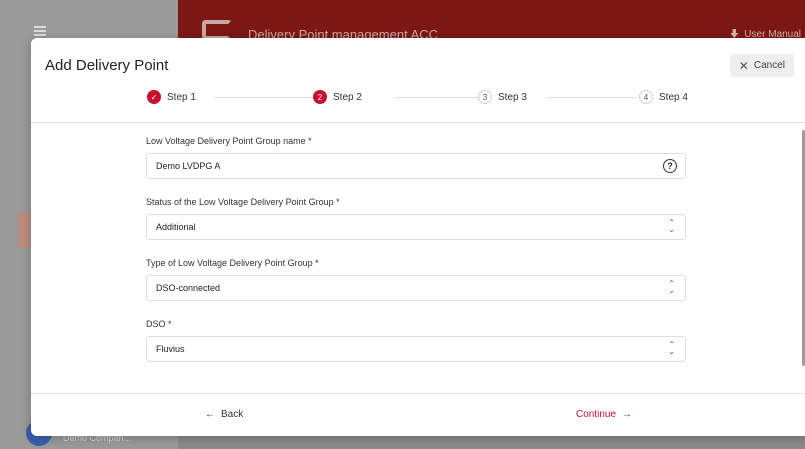  What do you see at coordinates (802, 256) in the screenshot?
I see `scrollbar` at bounding box center [802, 256].